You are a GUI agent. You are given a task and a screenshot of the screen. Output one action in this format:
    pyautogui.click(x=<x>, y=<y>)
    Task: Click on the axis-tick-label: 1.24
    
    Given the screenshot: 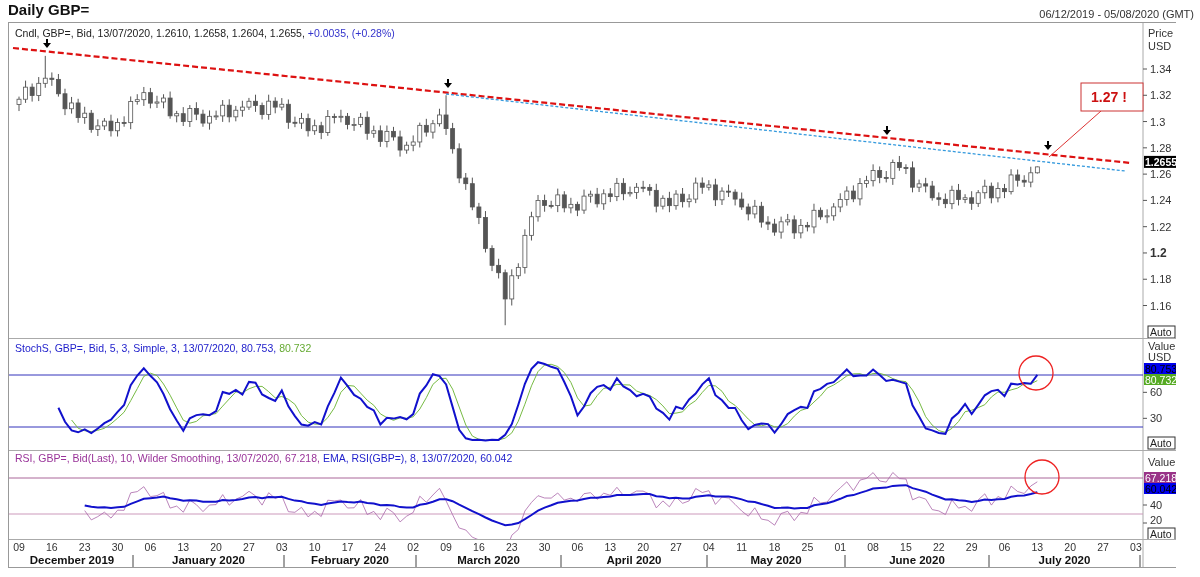 What is the action you would take?
    pyautogui.click(x=1161, y=200)
    